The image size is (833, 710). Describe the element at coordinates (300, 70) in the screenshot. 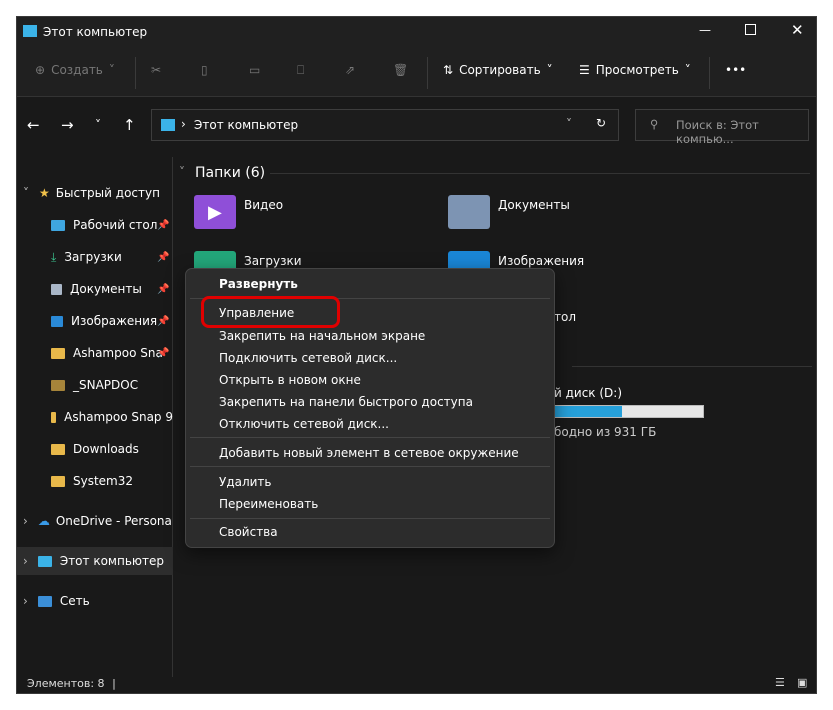

I see `rename-icon: ⎕` at that location.